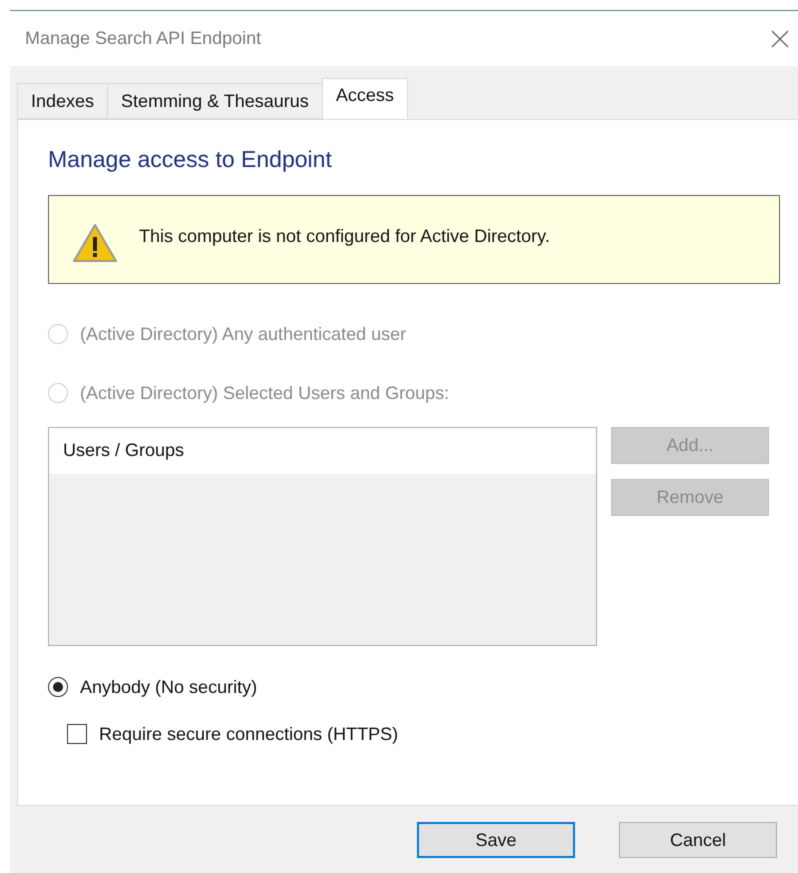 The image size is (798, 873). I want to click on warning-icon, so click(95, 243).